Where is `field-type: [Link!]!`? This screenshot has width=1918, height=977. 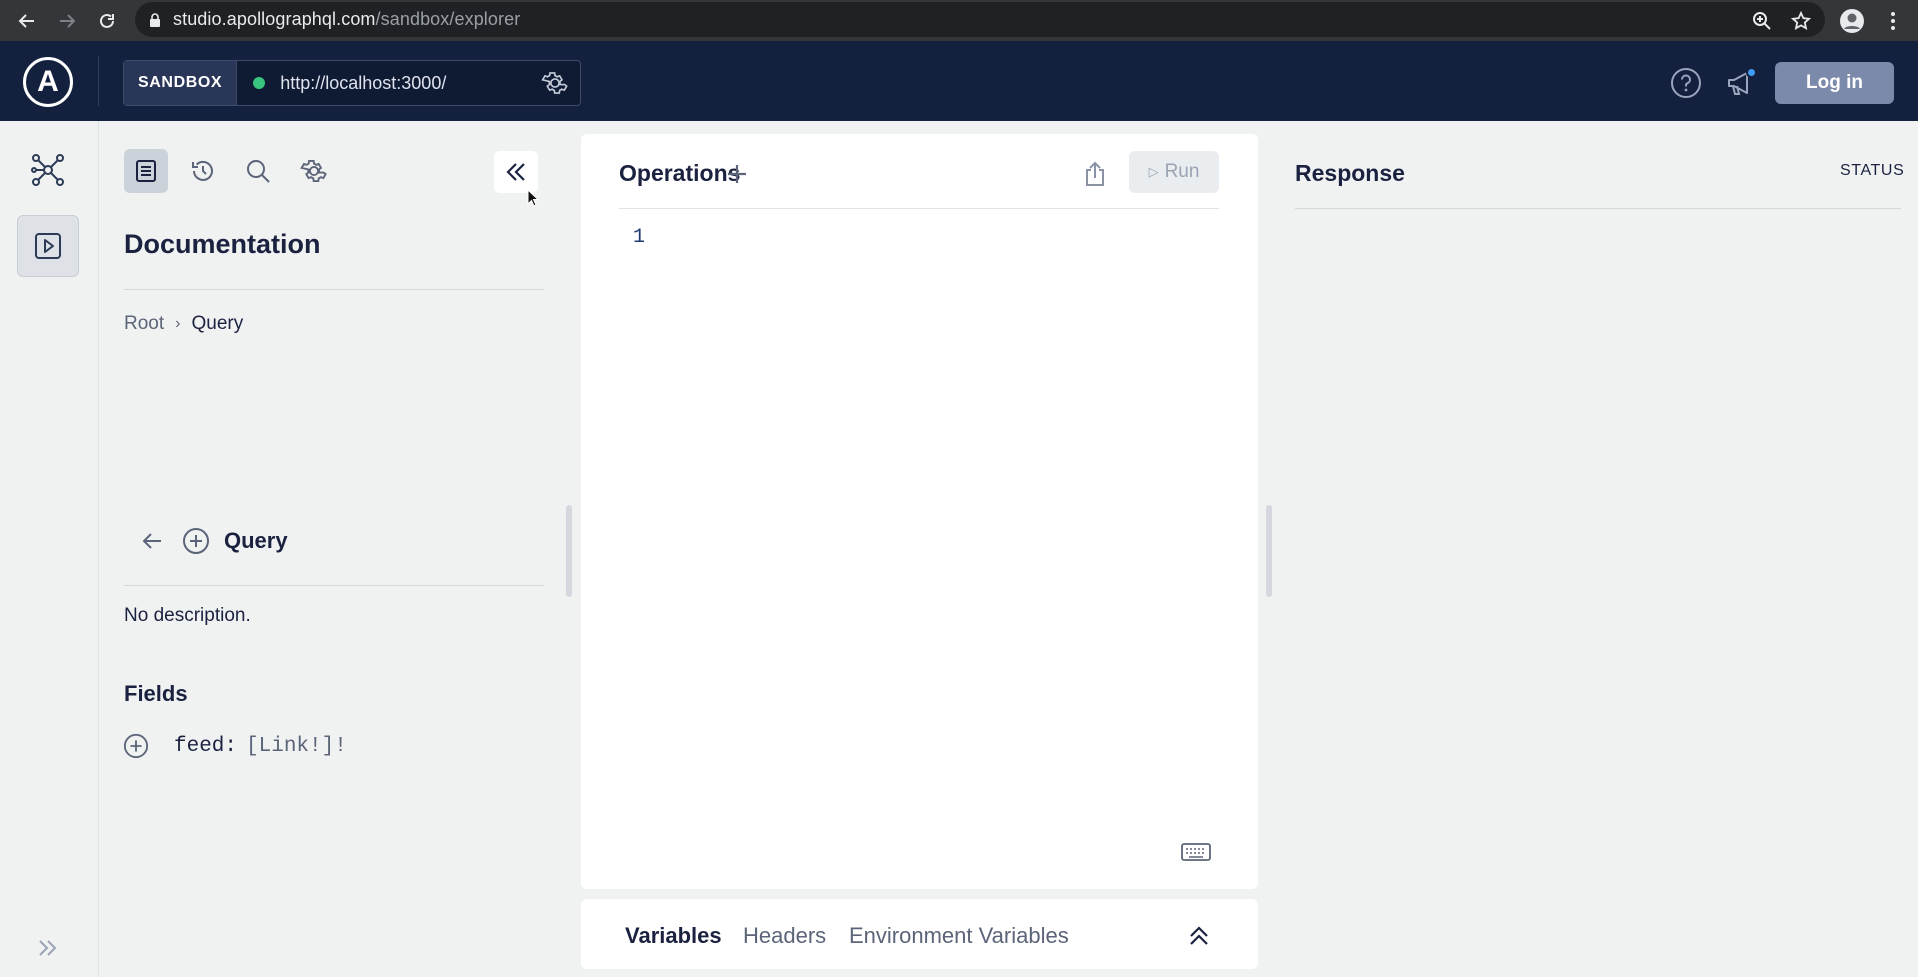
field-type: [Link!]! is located at coordinates (296, 746).